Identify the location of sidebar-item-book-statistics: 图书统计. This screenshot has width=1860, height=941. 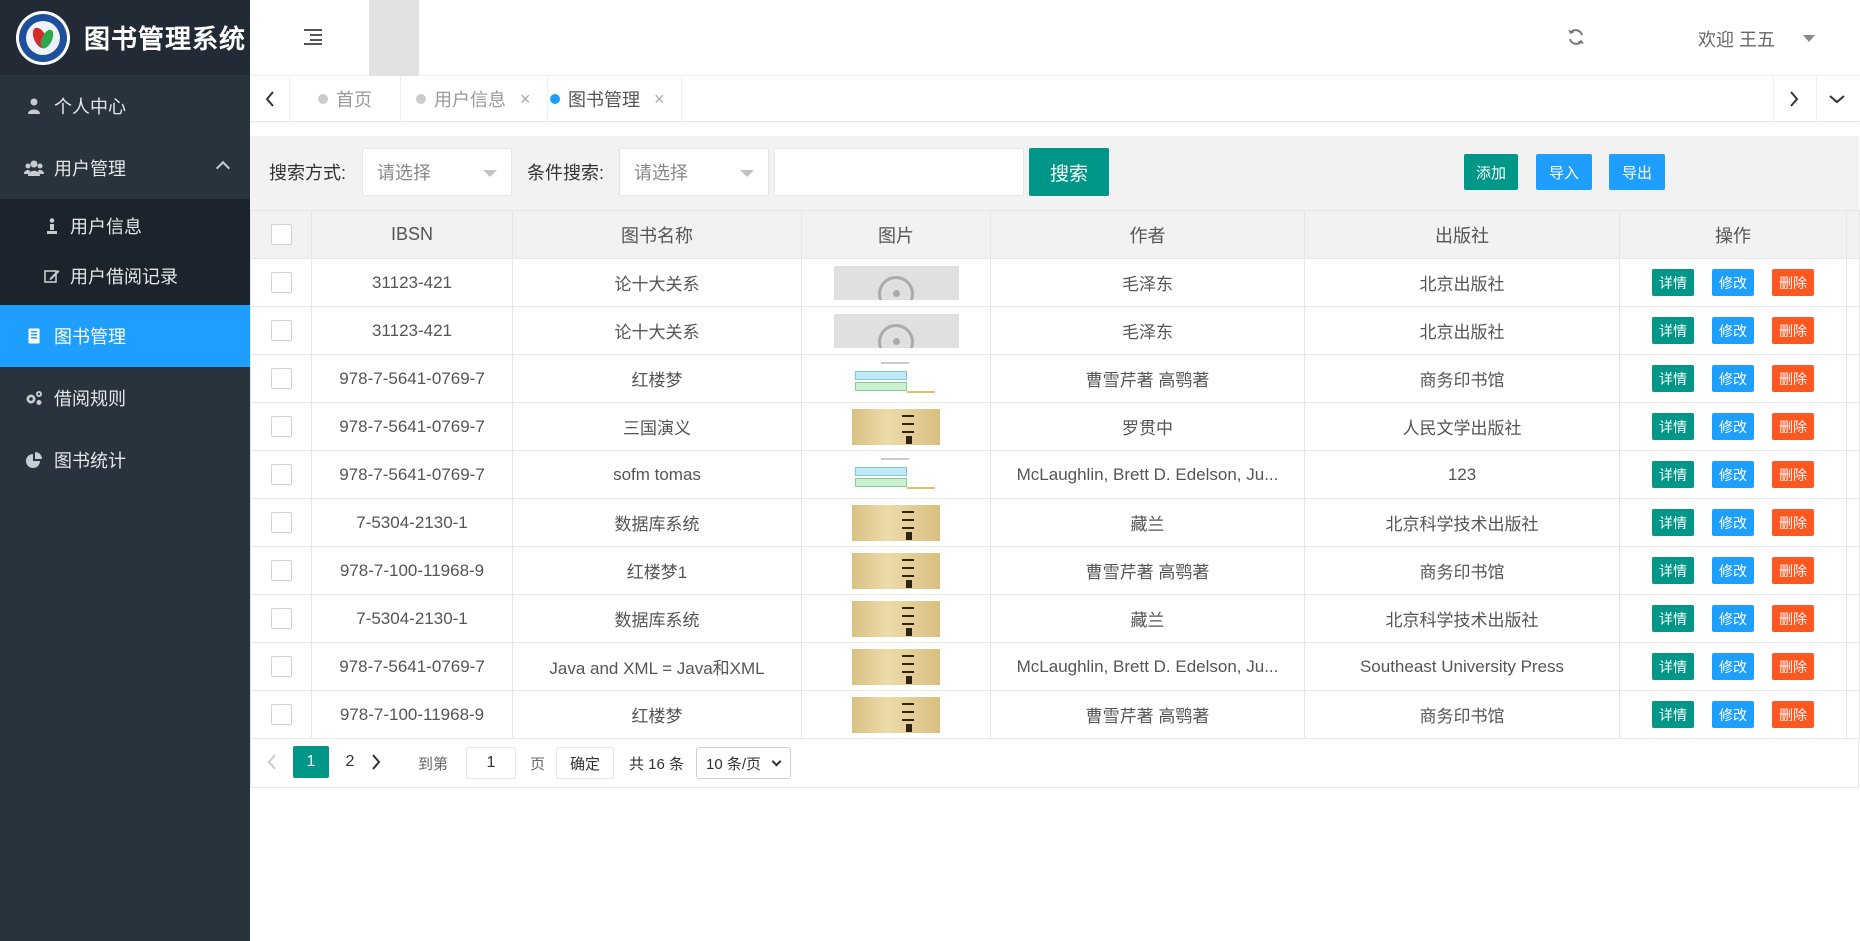
(125, 460).